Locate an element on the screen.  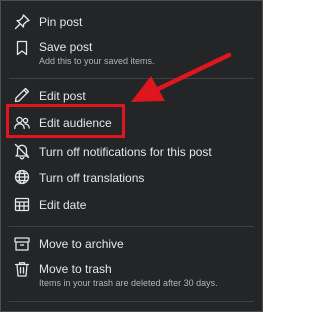
turn-off-notifications-label: Turn off notifications for this post is located at coordinates (125, 152).